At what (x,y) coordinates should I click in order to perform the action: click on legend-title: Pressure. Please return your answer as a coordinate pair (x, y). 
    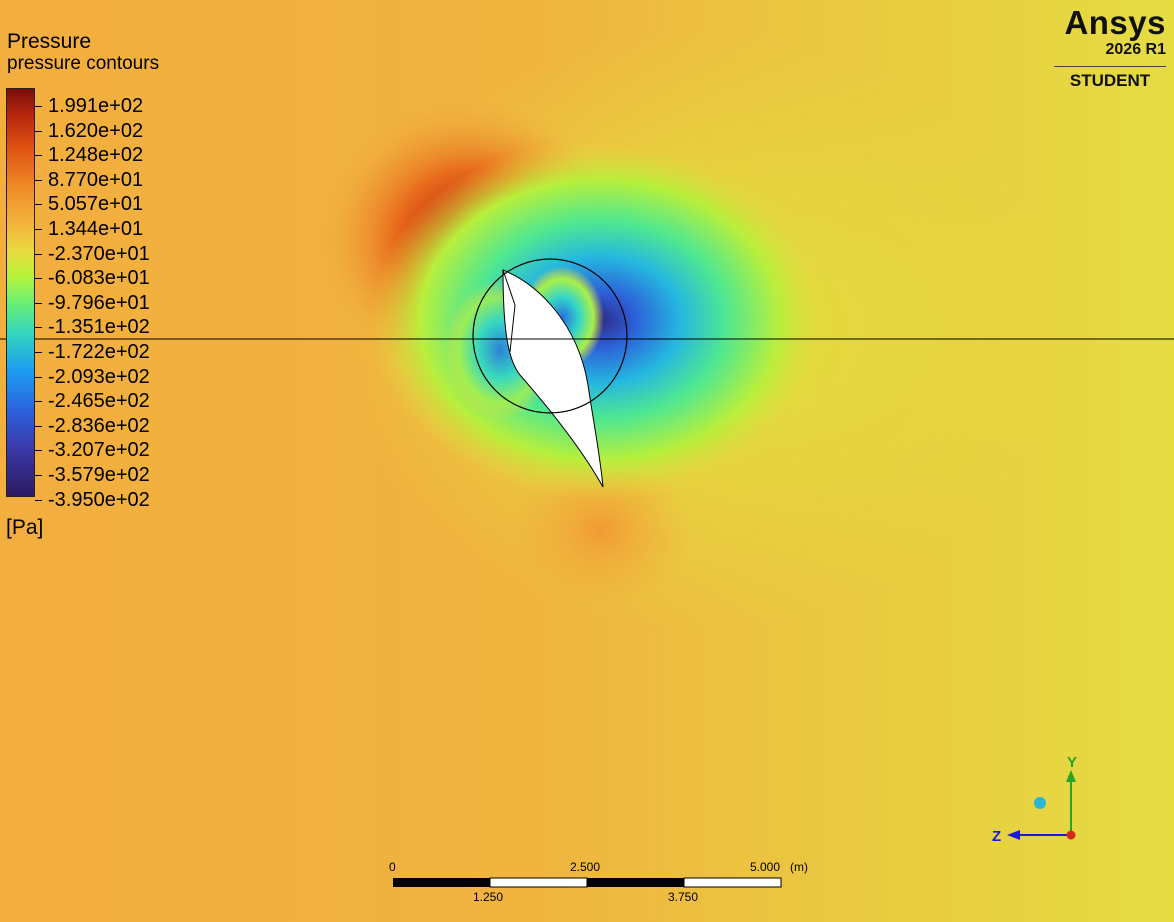
    Looking at the image, I should click on (49, 41).